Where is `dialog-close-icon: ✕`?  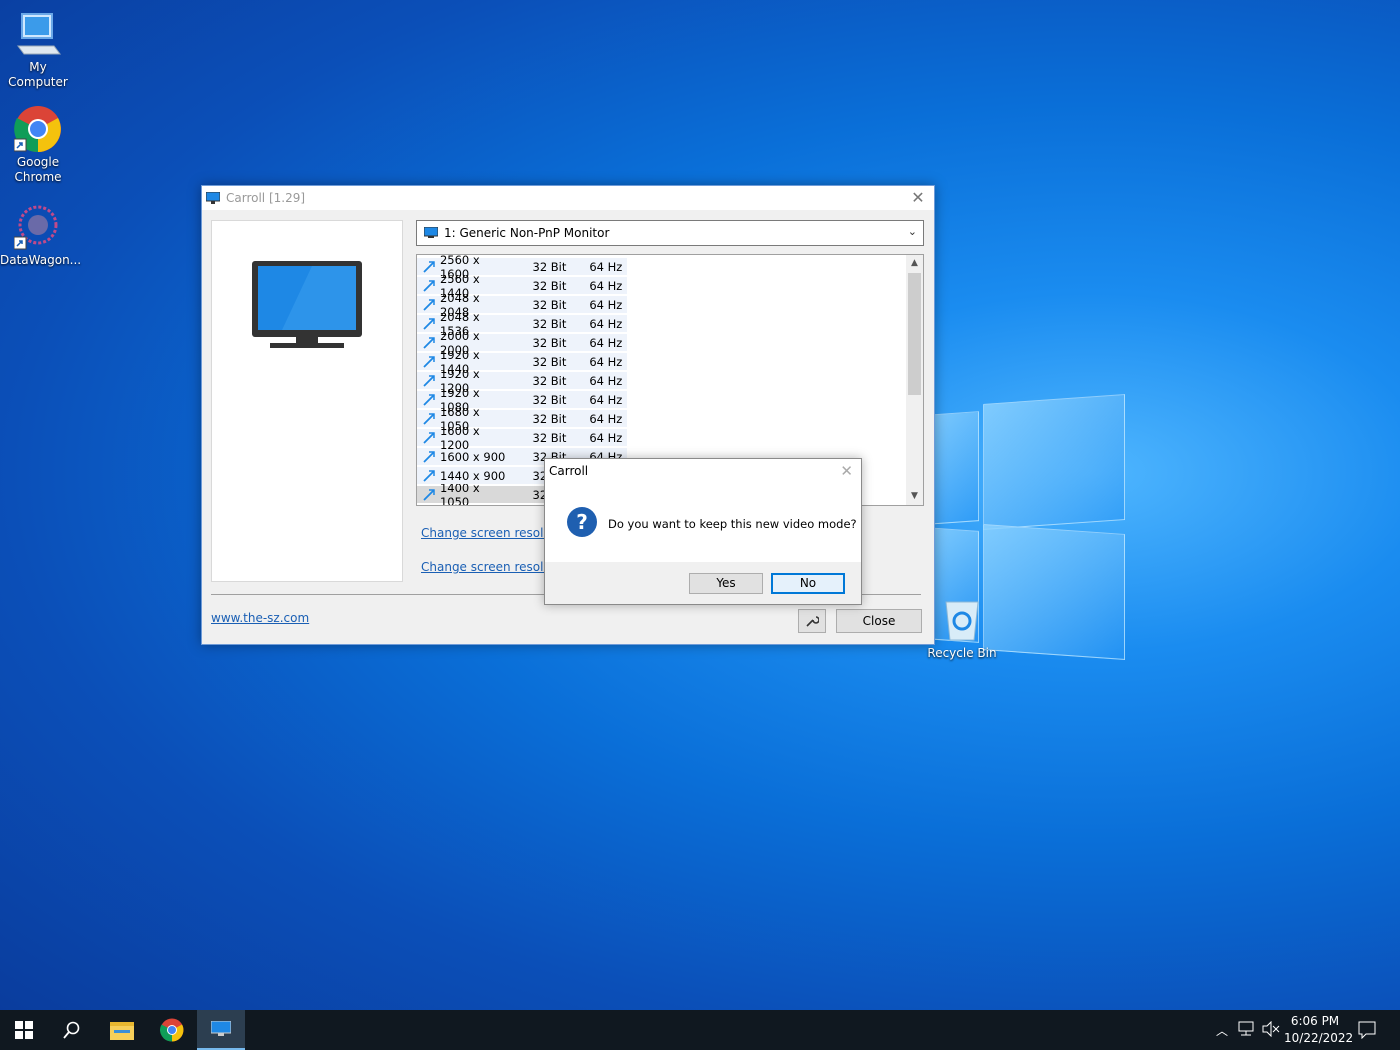
dialog-close-icon: ✕ is located at coordinates (846, 471).